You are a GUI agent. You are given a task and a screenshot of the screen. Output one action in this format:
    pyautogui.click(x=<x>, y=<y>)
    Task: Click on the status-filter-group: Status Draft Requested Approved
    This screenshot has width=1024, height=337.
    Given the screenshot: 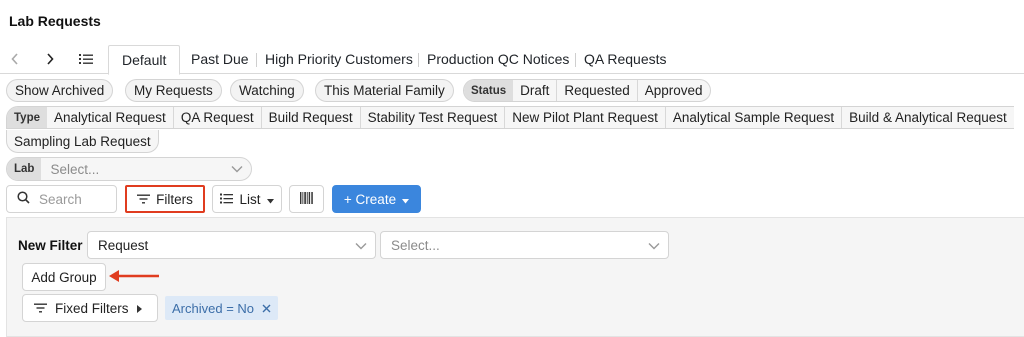 What is the action you would take?
    pyautogui.click(x=587, y=90)
    